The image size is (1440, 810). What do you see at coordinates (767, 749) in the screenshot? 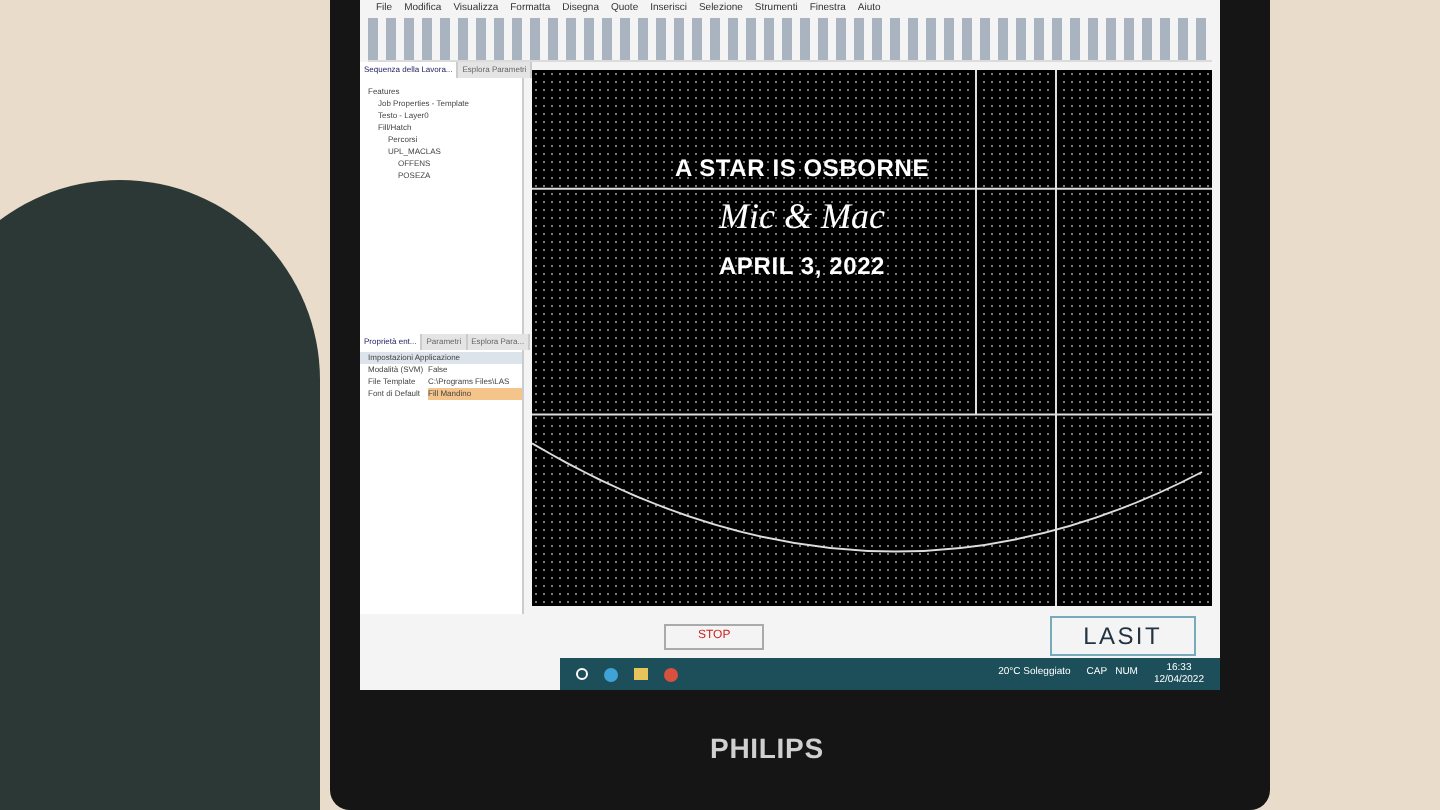
I see `monitor-brand: PHILIPS` at bounding box center [767, 749].